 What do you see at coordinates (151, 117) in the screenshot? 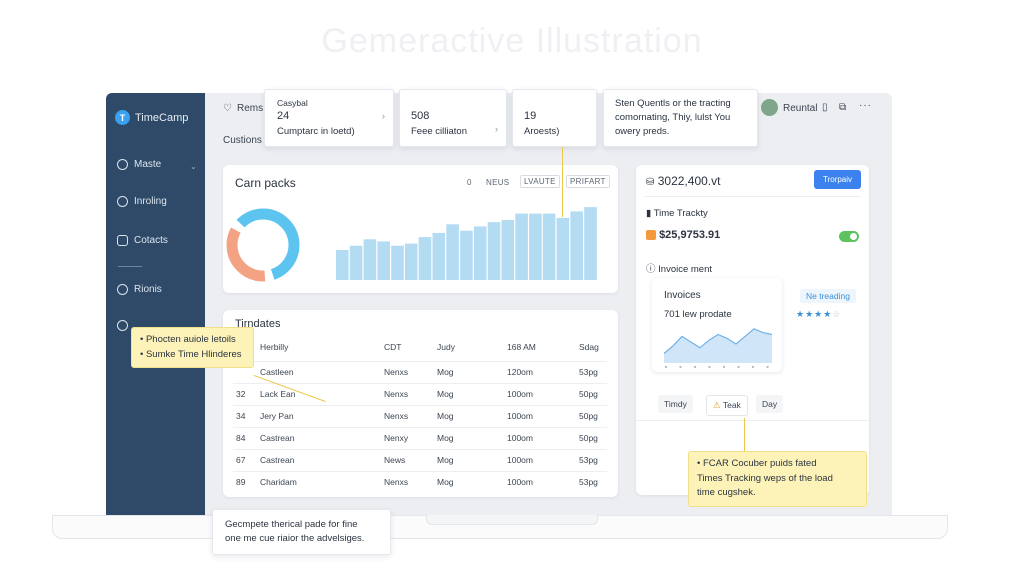
I see `brand: T TimeCamp` at bounding box center [151, 117].